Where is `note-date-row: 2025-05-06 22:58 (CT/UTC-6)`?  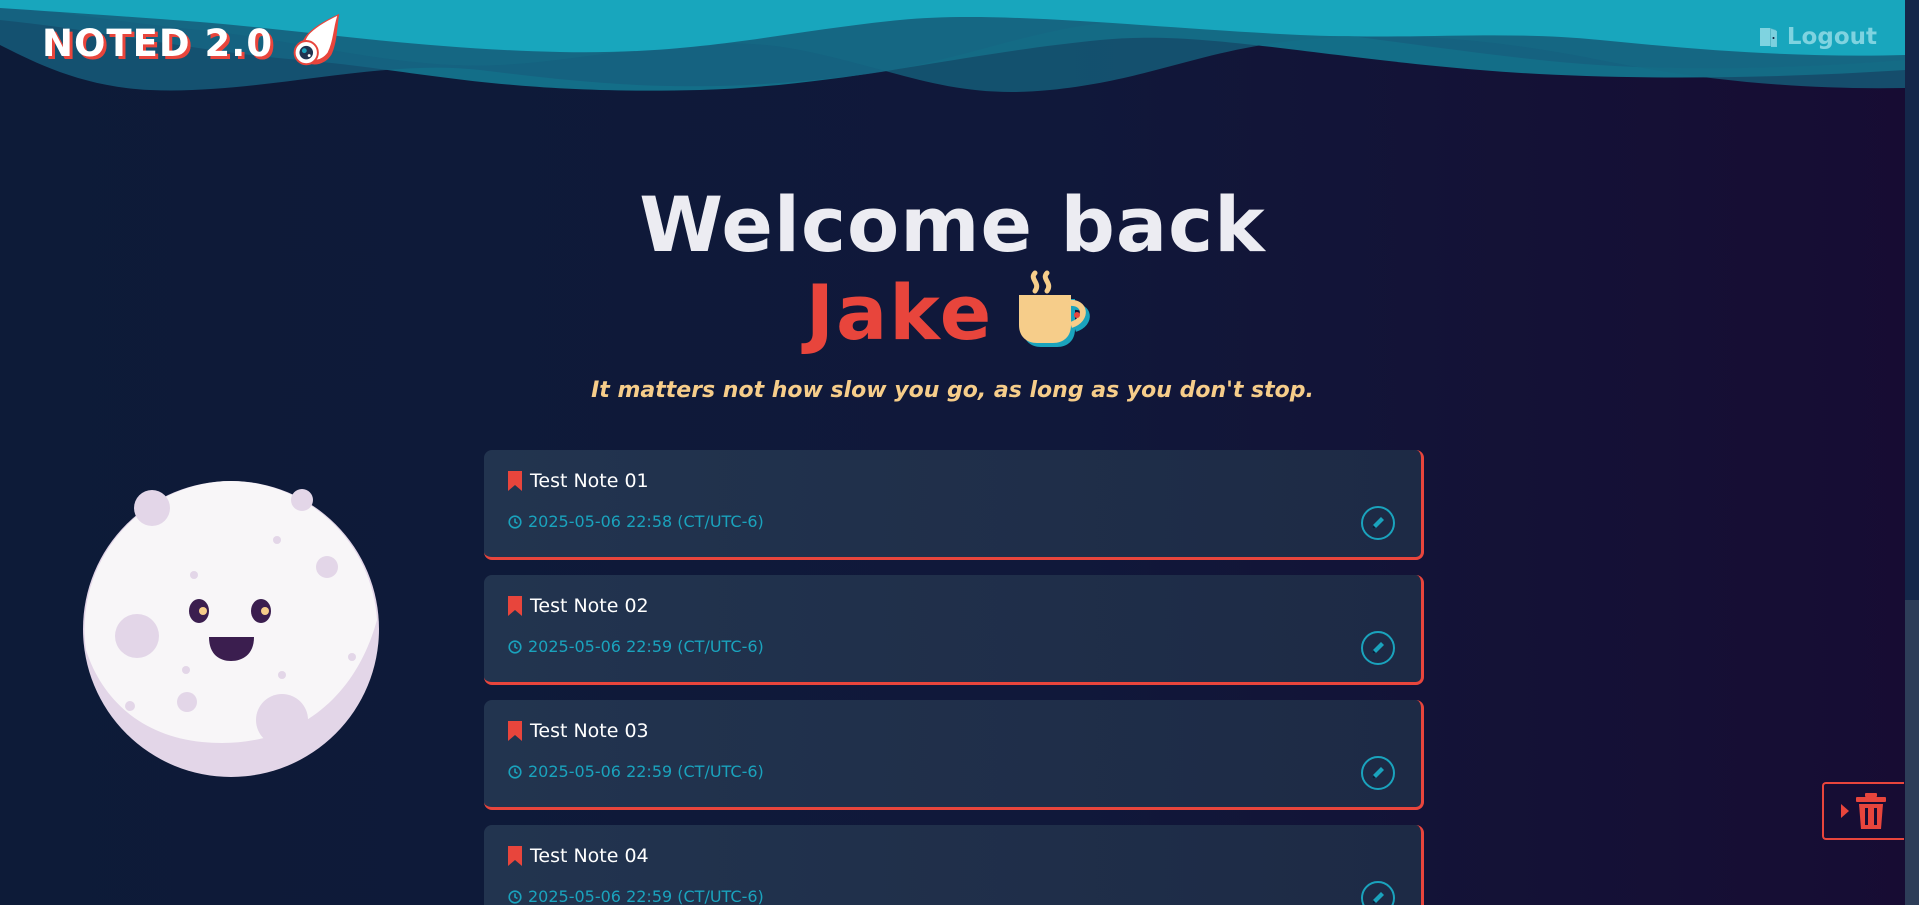 note-date-row: 2025-05-06 22:58 (CT/UTC-6) is located at coordinates (636, 521).